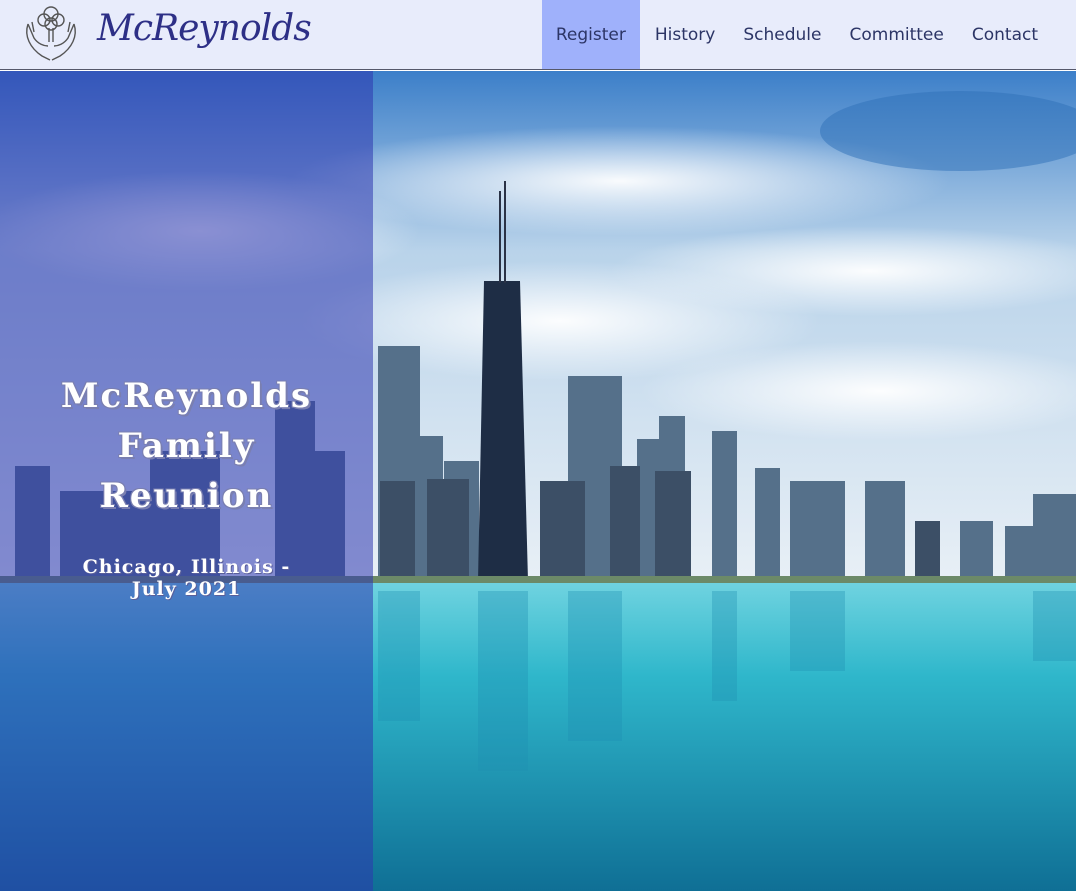 Image resolution: width=1076 pixels, height=891 pixels. What do you see at coordinates (204, 28) in the screenshot?
I see `brand-name: McReynolds` at bounding box center [204, 28].